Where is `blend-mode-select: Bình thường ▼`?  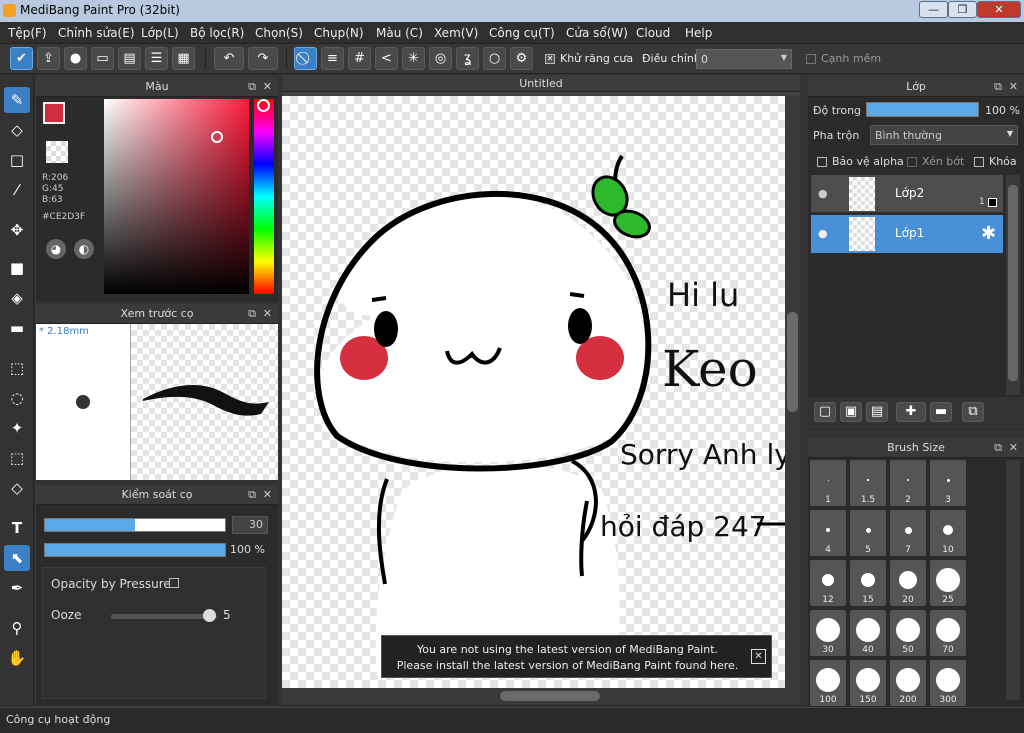
blend-mode-select: Bình thường ▼ is located at coordinates (944, 135).